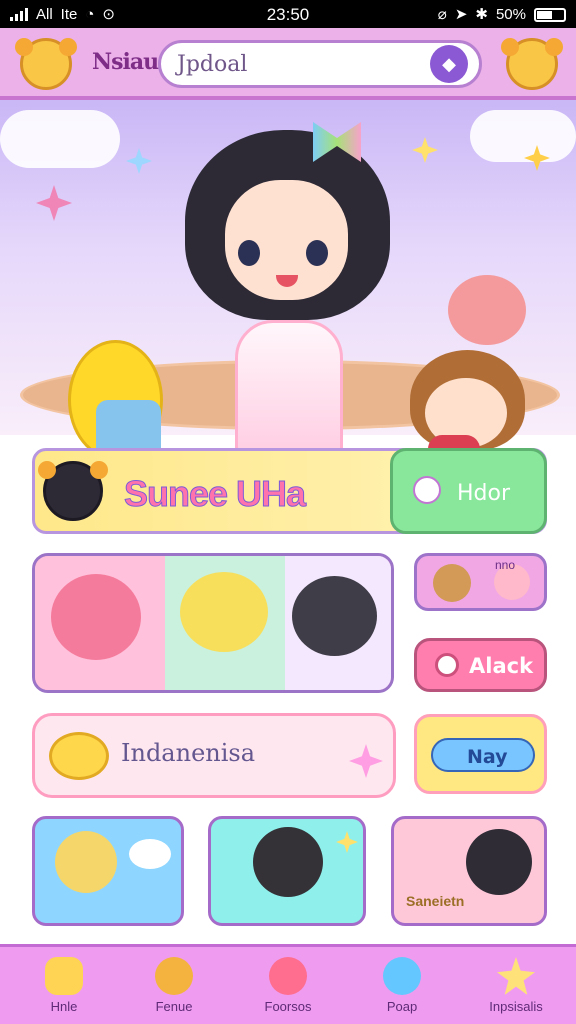 The image size is (576, 1024). What do you see at coordinates (212, 64) in the screenshot?
I see `search-value: Jpdoal` at bounding box center [212, 64].